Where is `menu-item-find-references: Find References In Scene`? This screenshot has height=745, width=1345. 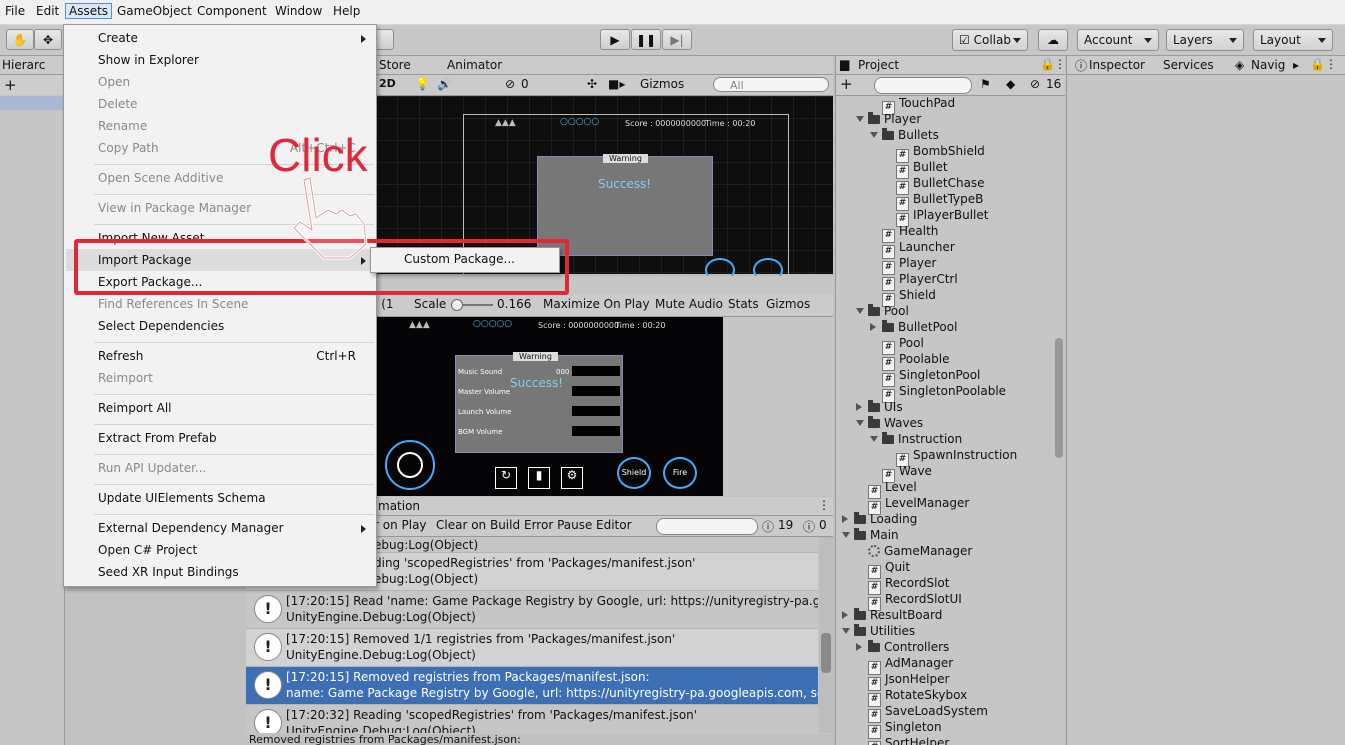
menu-item-find-references: Find References In Scene is located at coordinates (173, 304).